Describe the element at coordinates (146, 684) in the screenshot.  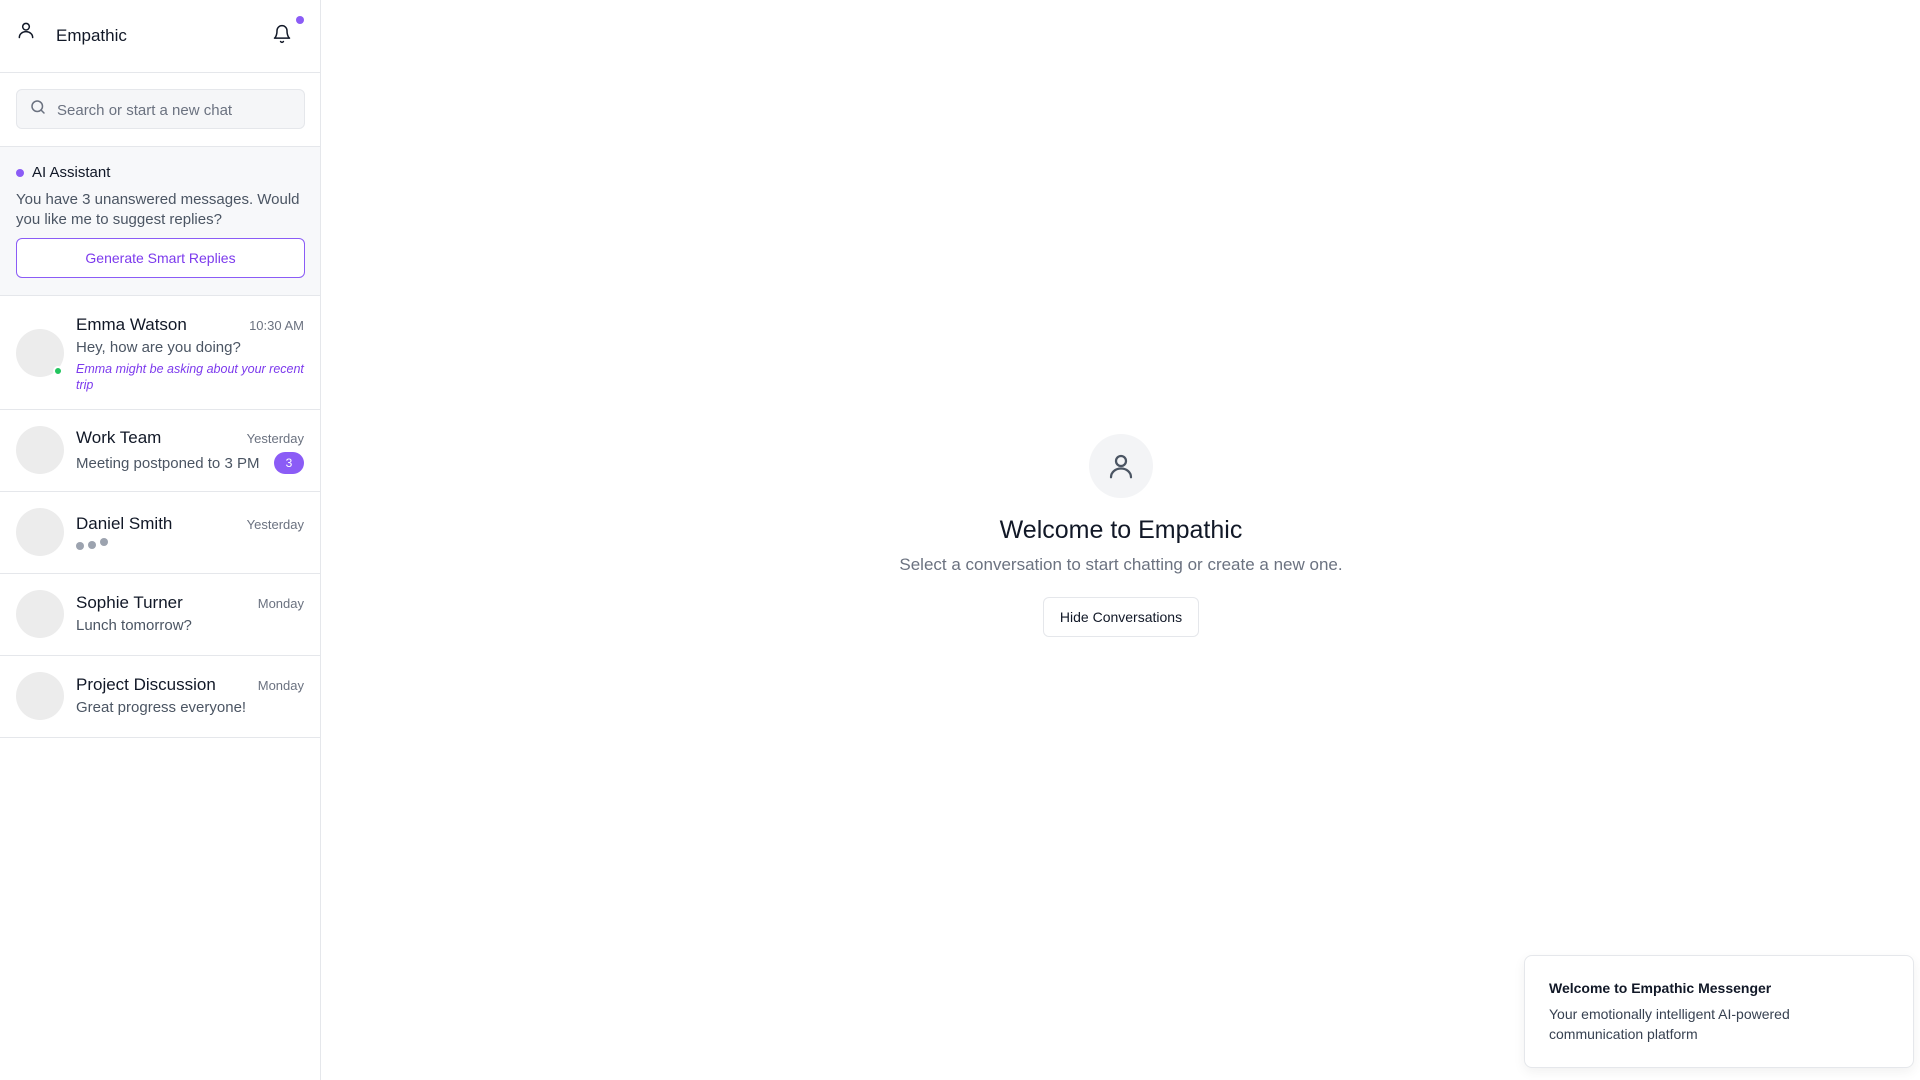
I see `contact-name: Project Discussion` at that location.